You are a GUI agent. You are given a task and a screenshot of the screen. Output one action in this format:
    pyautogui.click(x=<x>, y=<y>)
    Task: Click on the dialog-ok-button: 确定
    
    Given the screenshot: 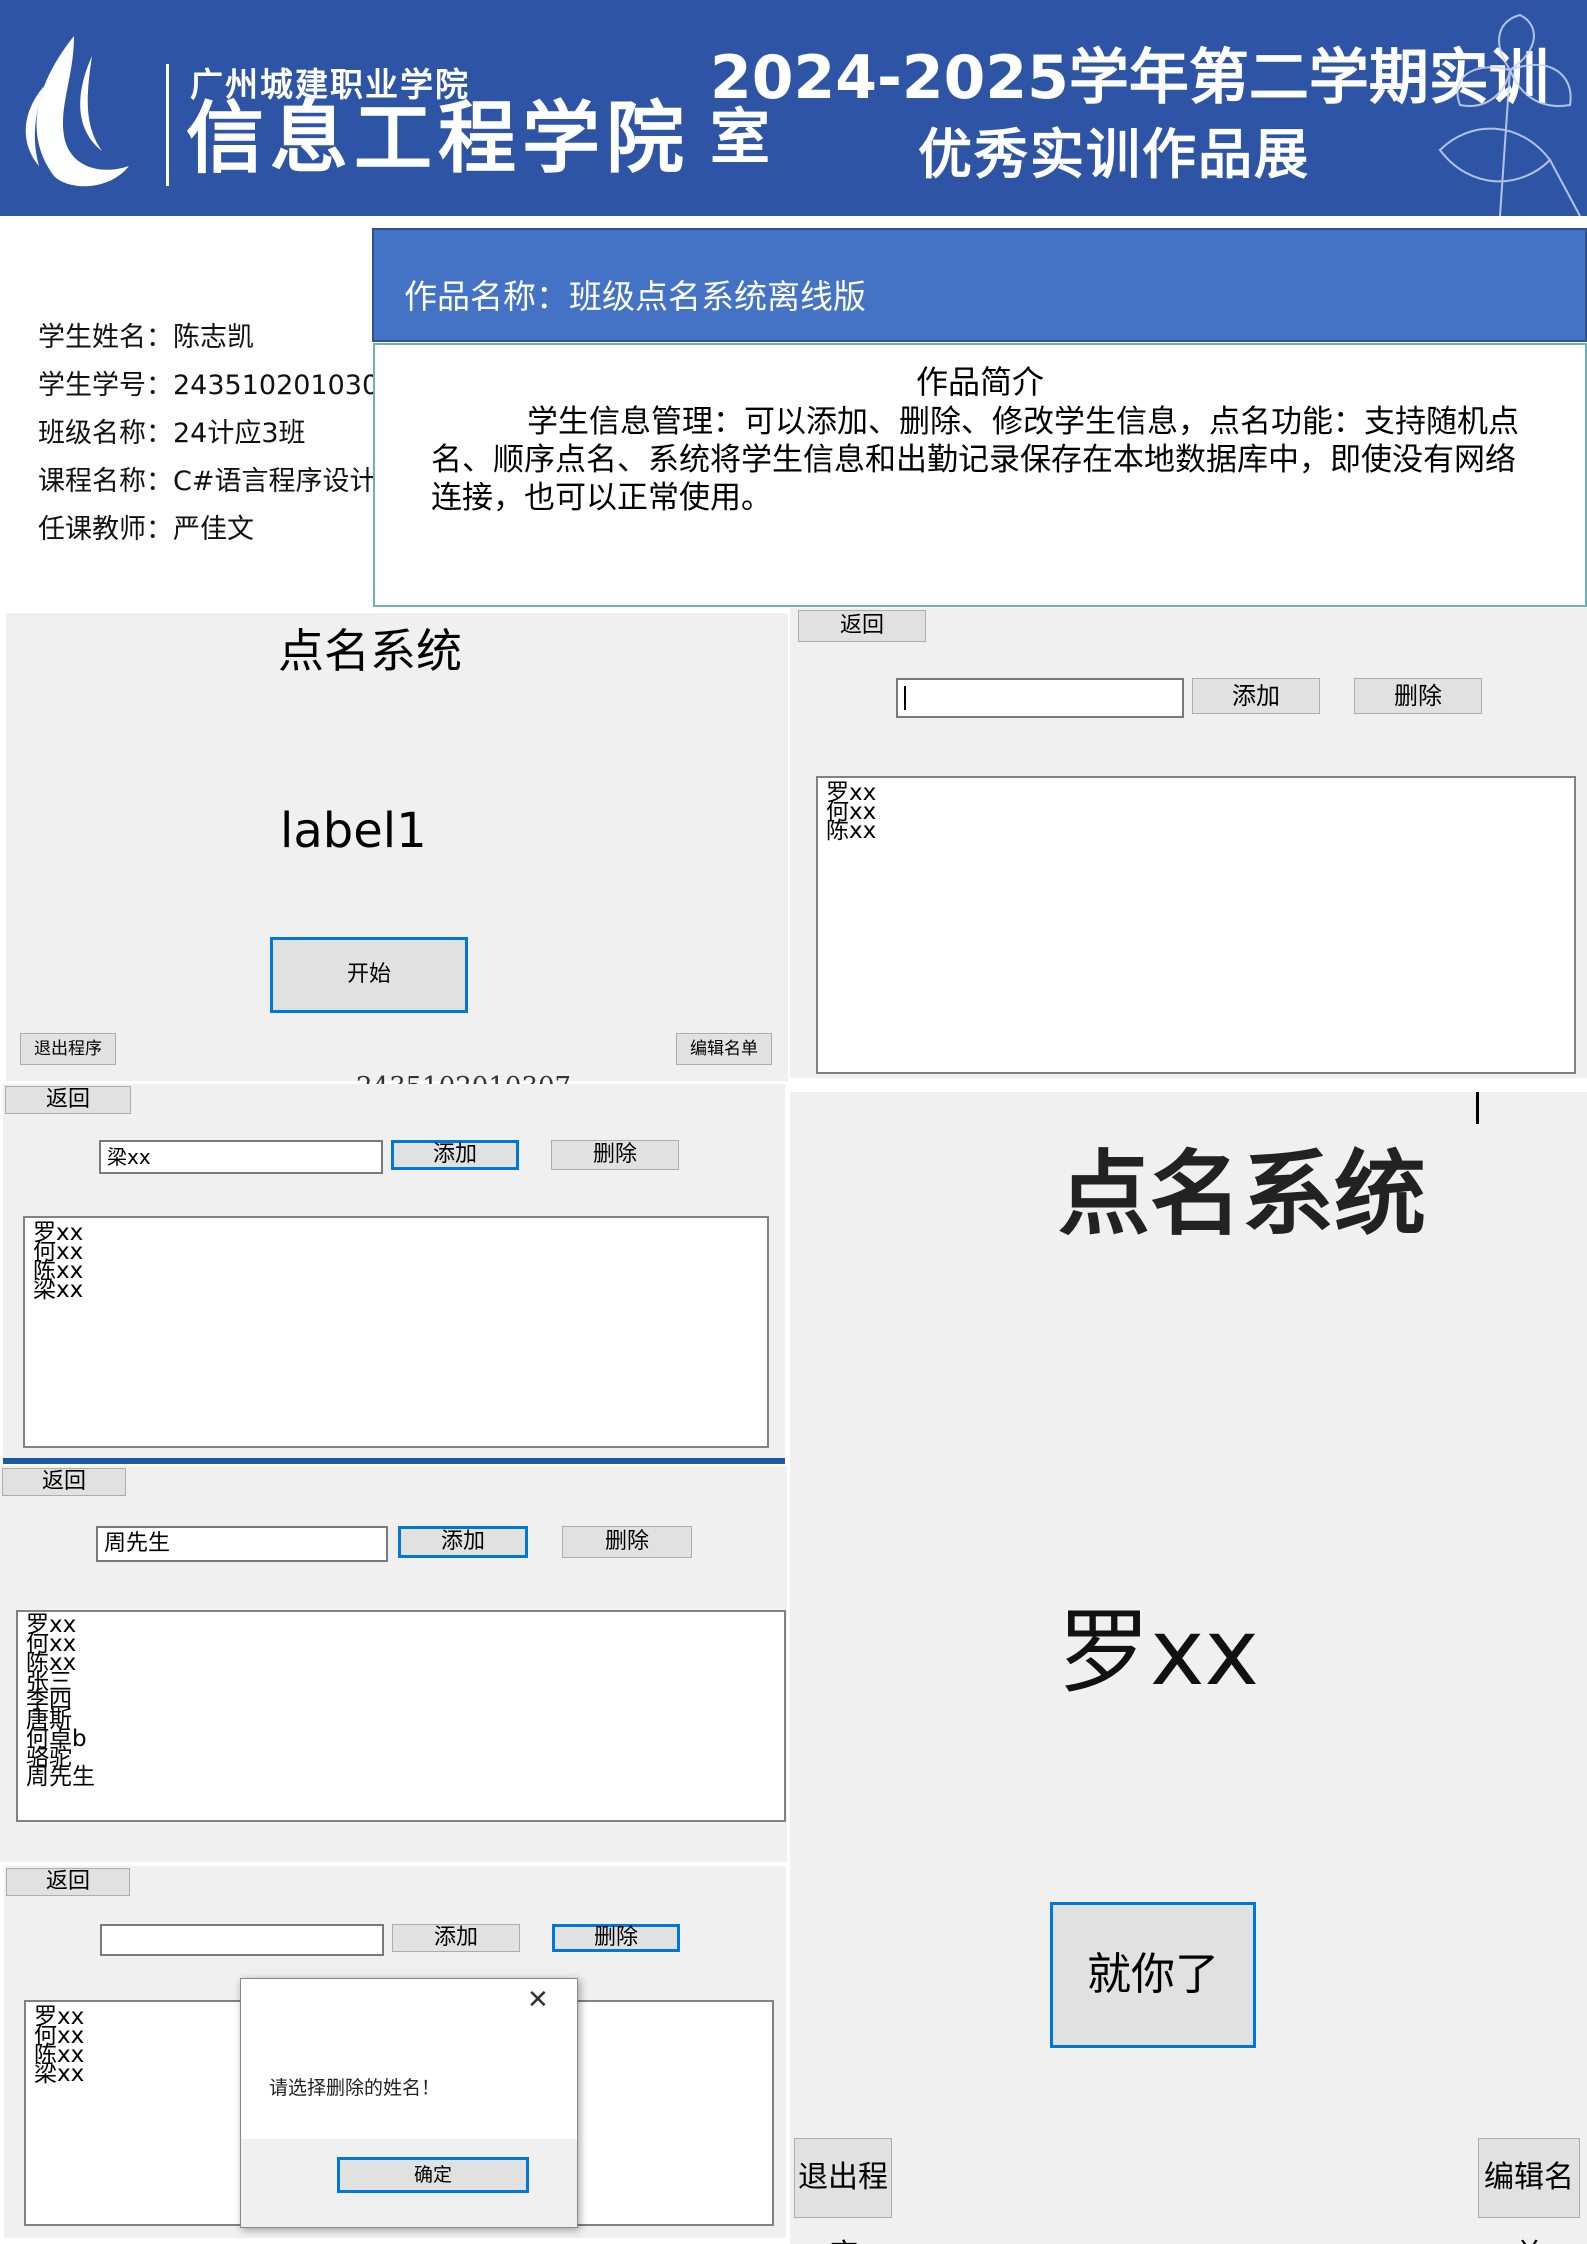 What is the action you would take?
    pyautogui.click(x=433, y=2175)
    